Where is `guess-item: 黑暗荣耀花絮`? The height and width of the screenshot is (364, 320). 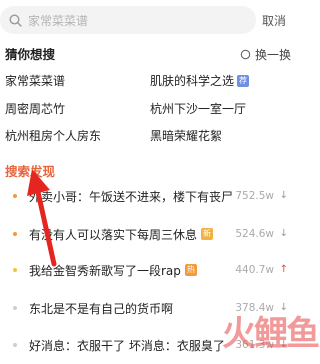
guess-item: 黑暗荣耀花絮 is located at coordinates (186, 135).